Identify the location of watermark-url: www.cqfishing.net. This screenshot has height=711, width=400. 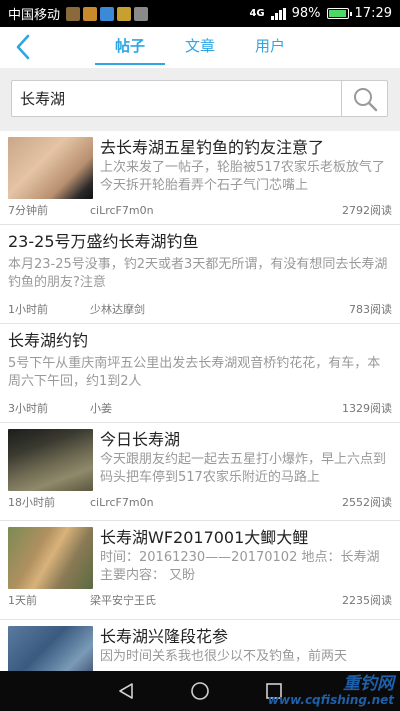
(330, 700).